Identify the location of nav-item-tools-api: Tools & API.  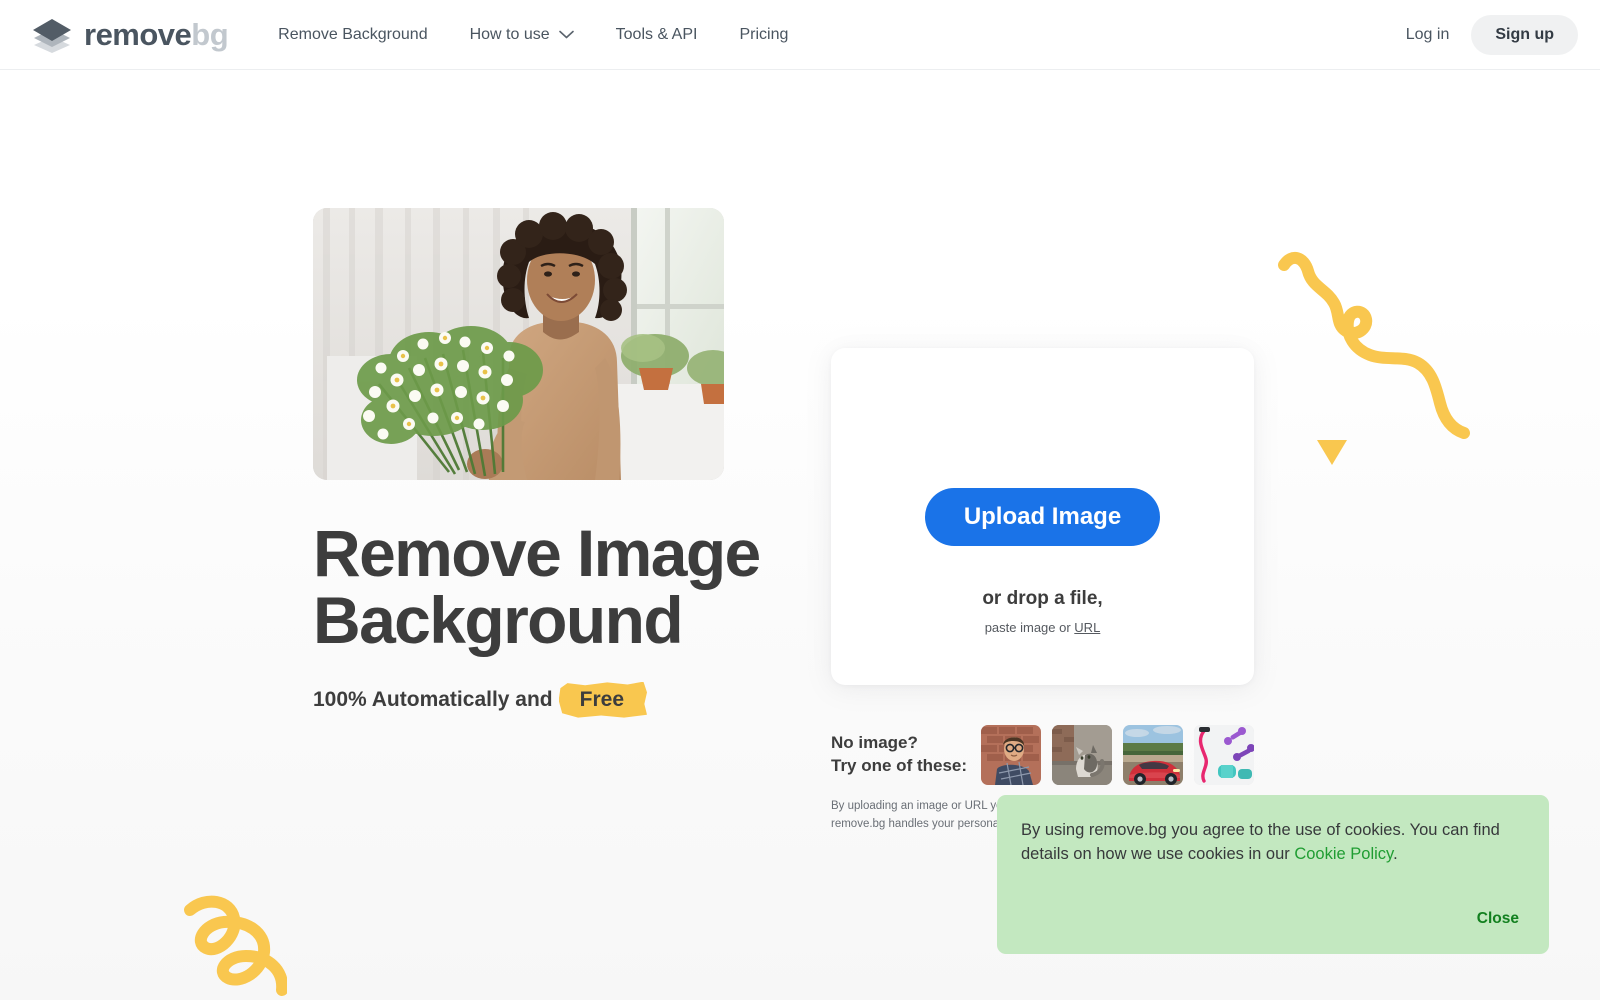
(657, 35).